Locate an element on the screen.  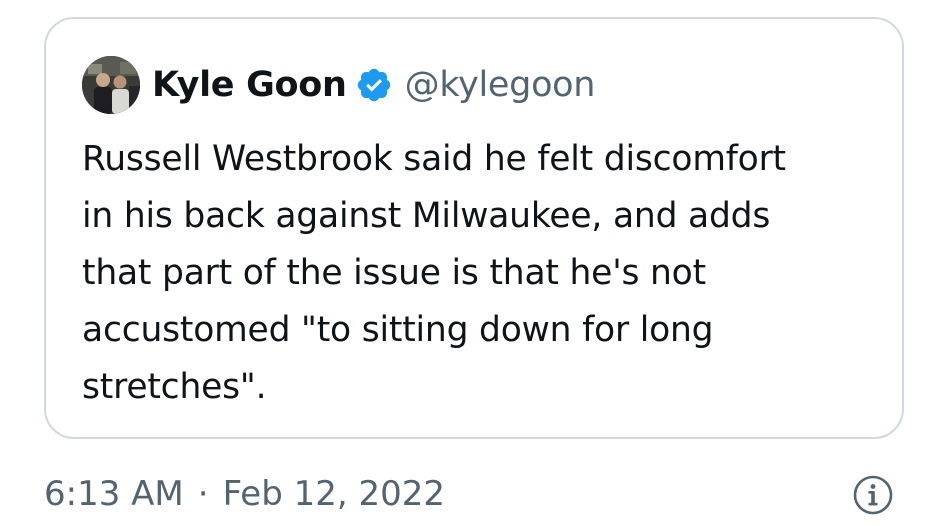
verified-badge-icon is located at coordinates (374, 85).